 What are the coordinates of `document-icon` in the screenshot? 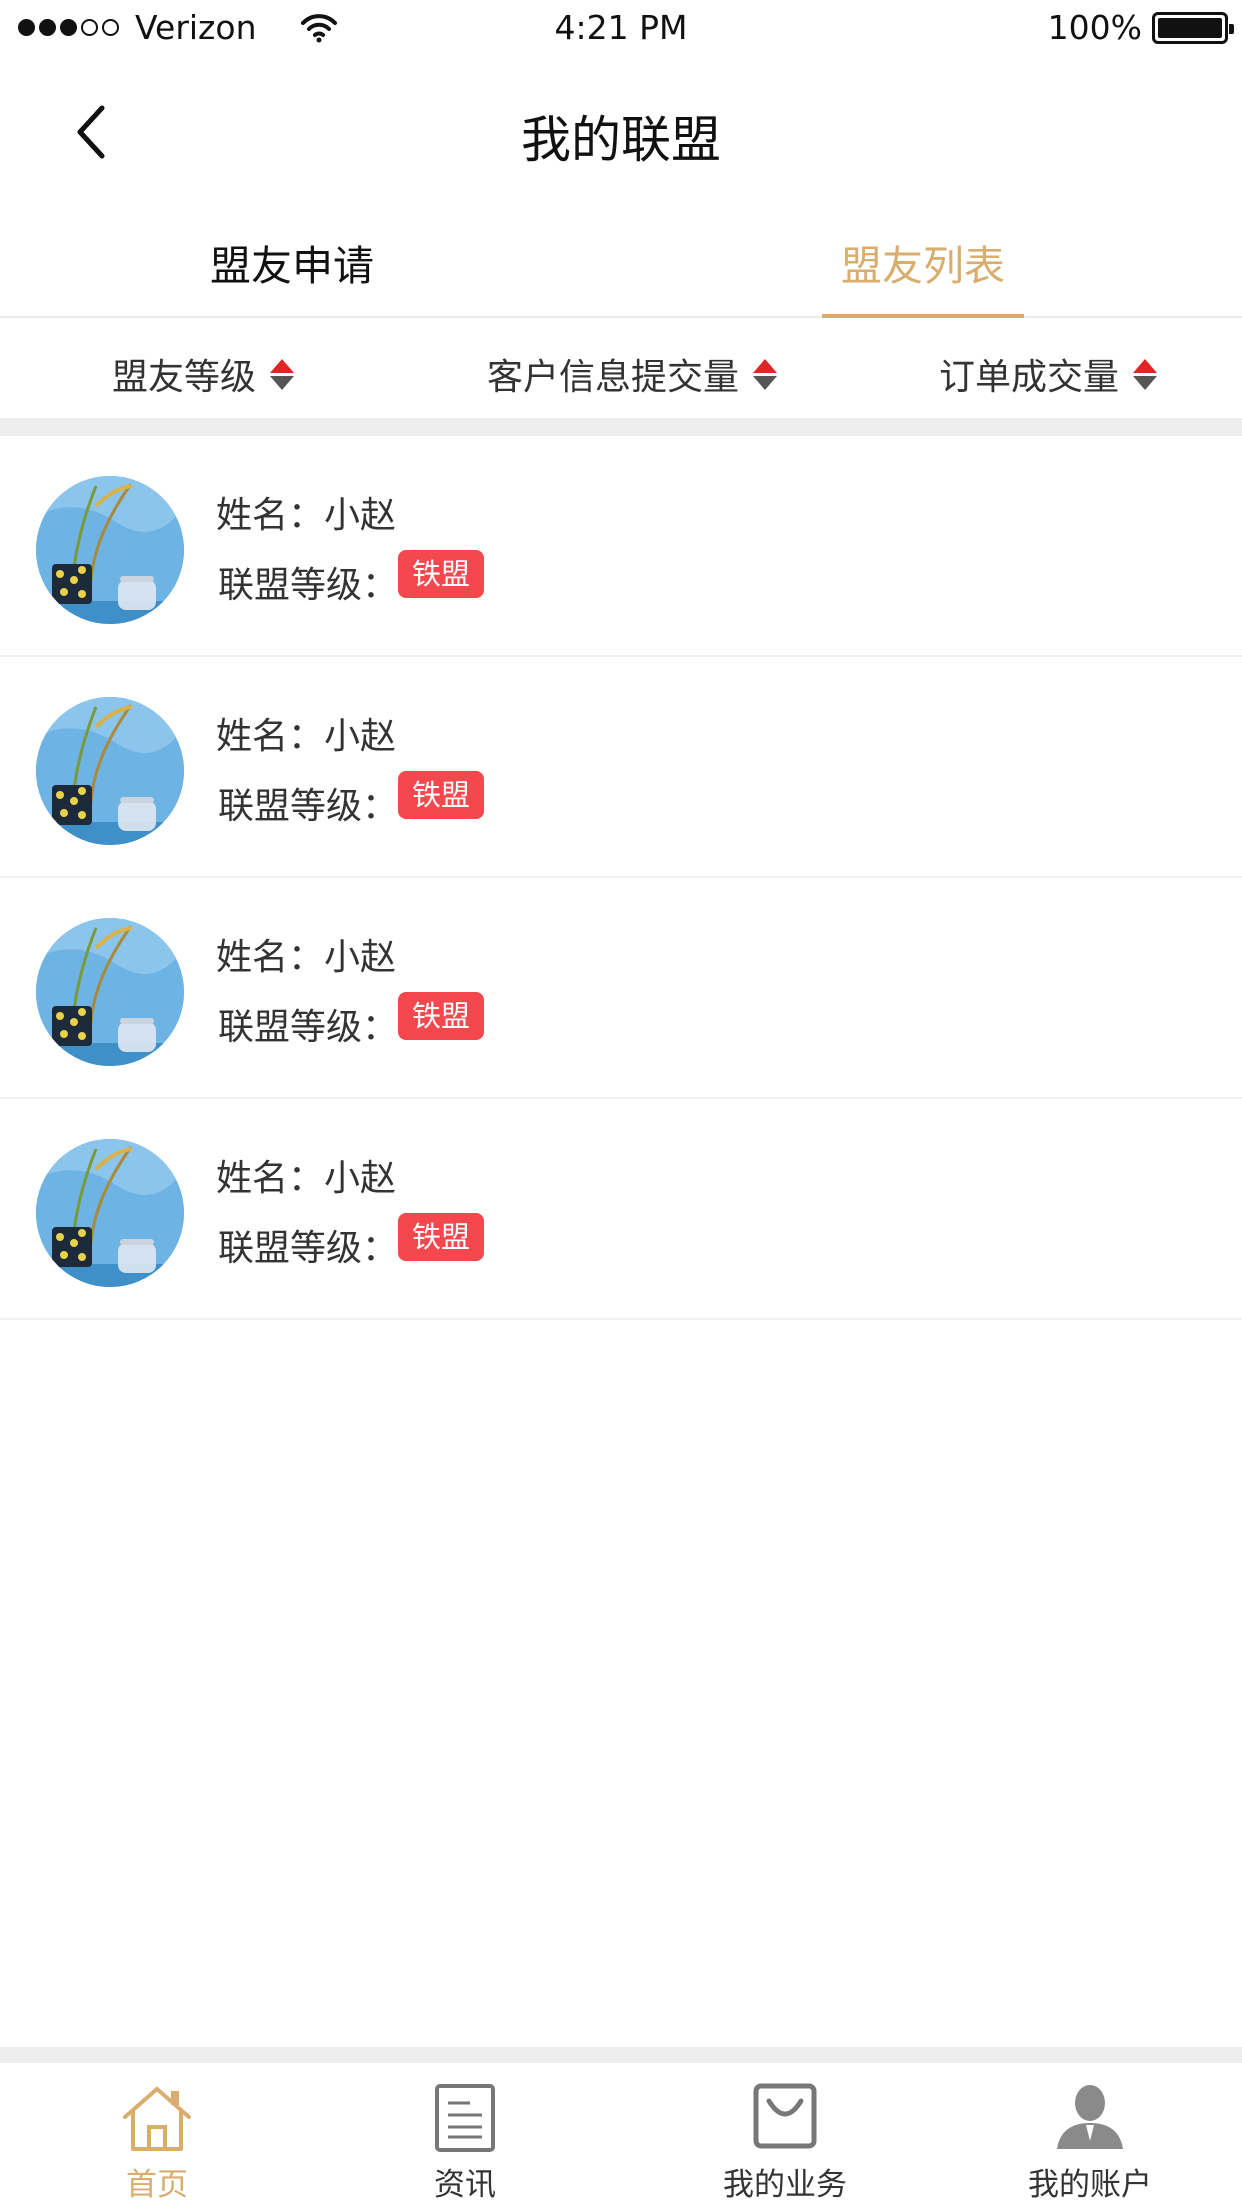 It's located at (465, 2118).